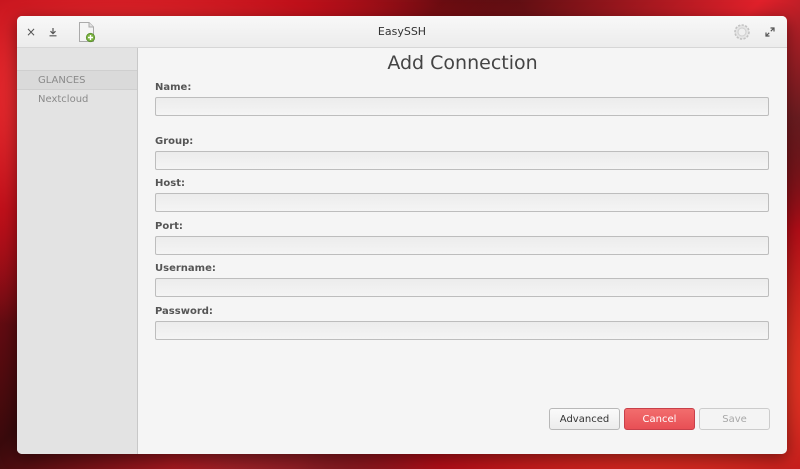  I want to click on port-label: Port:, so click(169, 226).